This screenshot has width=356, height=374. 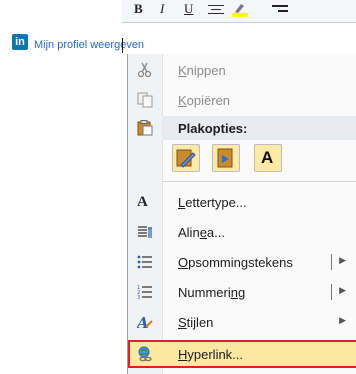 I want to click on styles-icon: A, so click(x=144, y=323).